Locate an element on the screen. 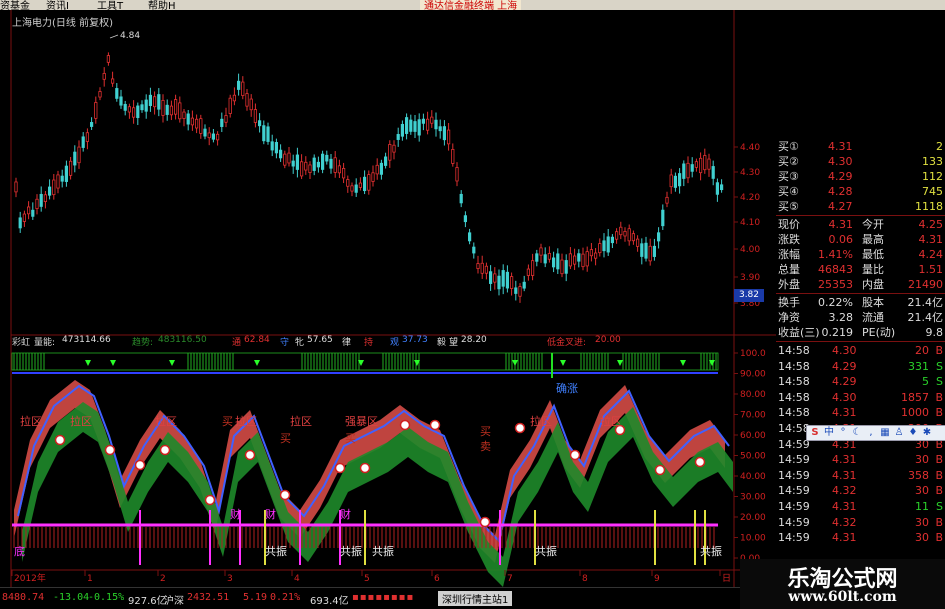  tick-row: 14:59 4.31 11 S is located at coordinates (860, 506).